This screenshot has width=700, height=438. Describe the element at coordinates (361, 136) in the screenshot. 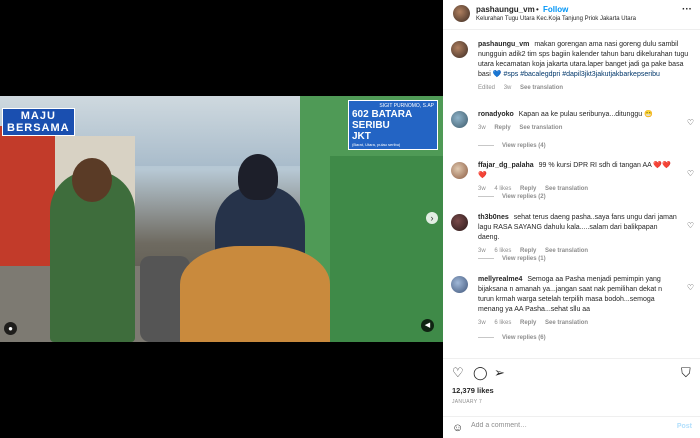

I see `candidate-region: JKT` at that location.